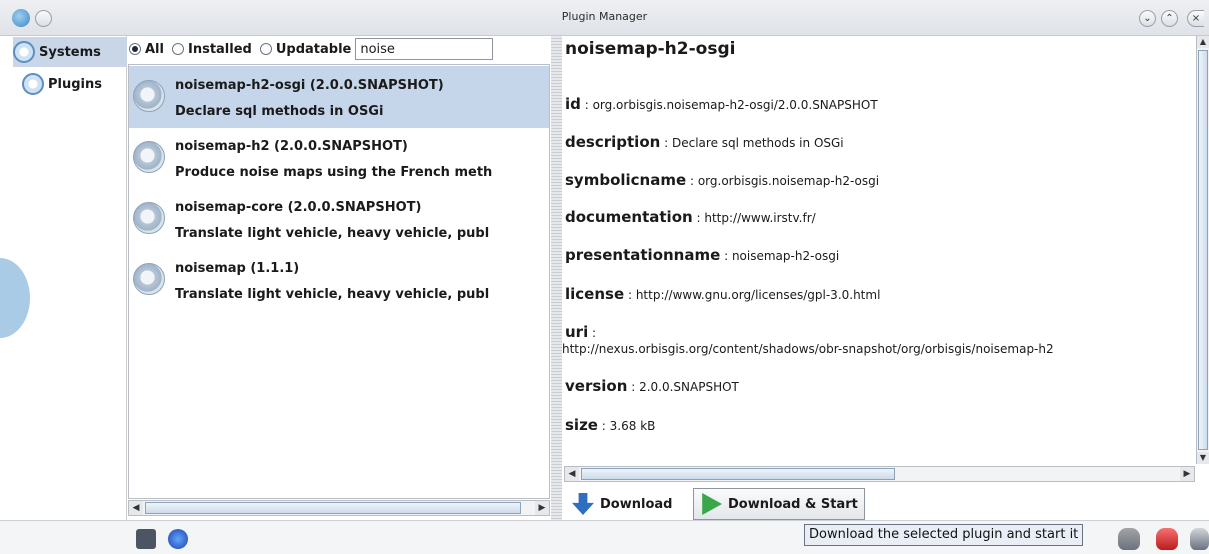  Describe the element at coordinates (279, 111) in the screenshot. I see `plugin-description: Declare sql methods in OSGi` at that location.